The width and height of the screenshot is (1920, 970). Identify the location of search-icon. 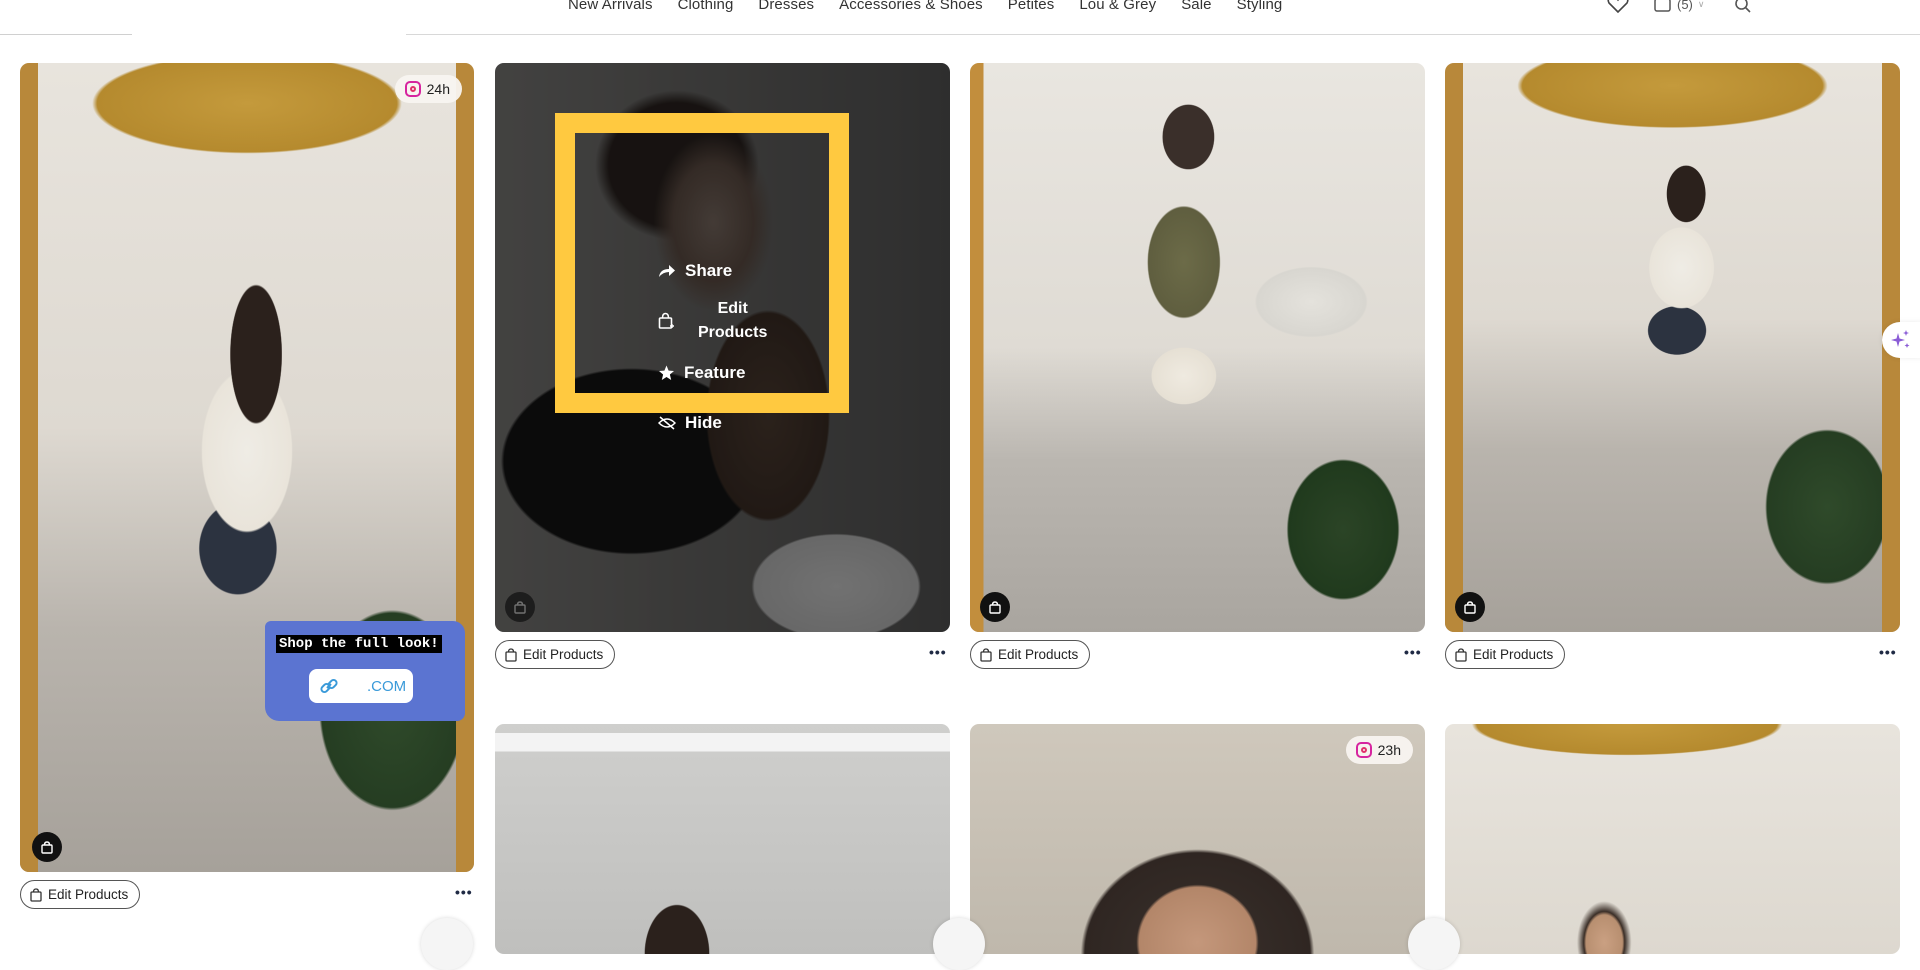
(1743, 6).